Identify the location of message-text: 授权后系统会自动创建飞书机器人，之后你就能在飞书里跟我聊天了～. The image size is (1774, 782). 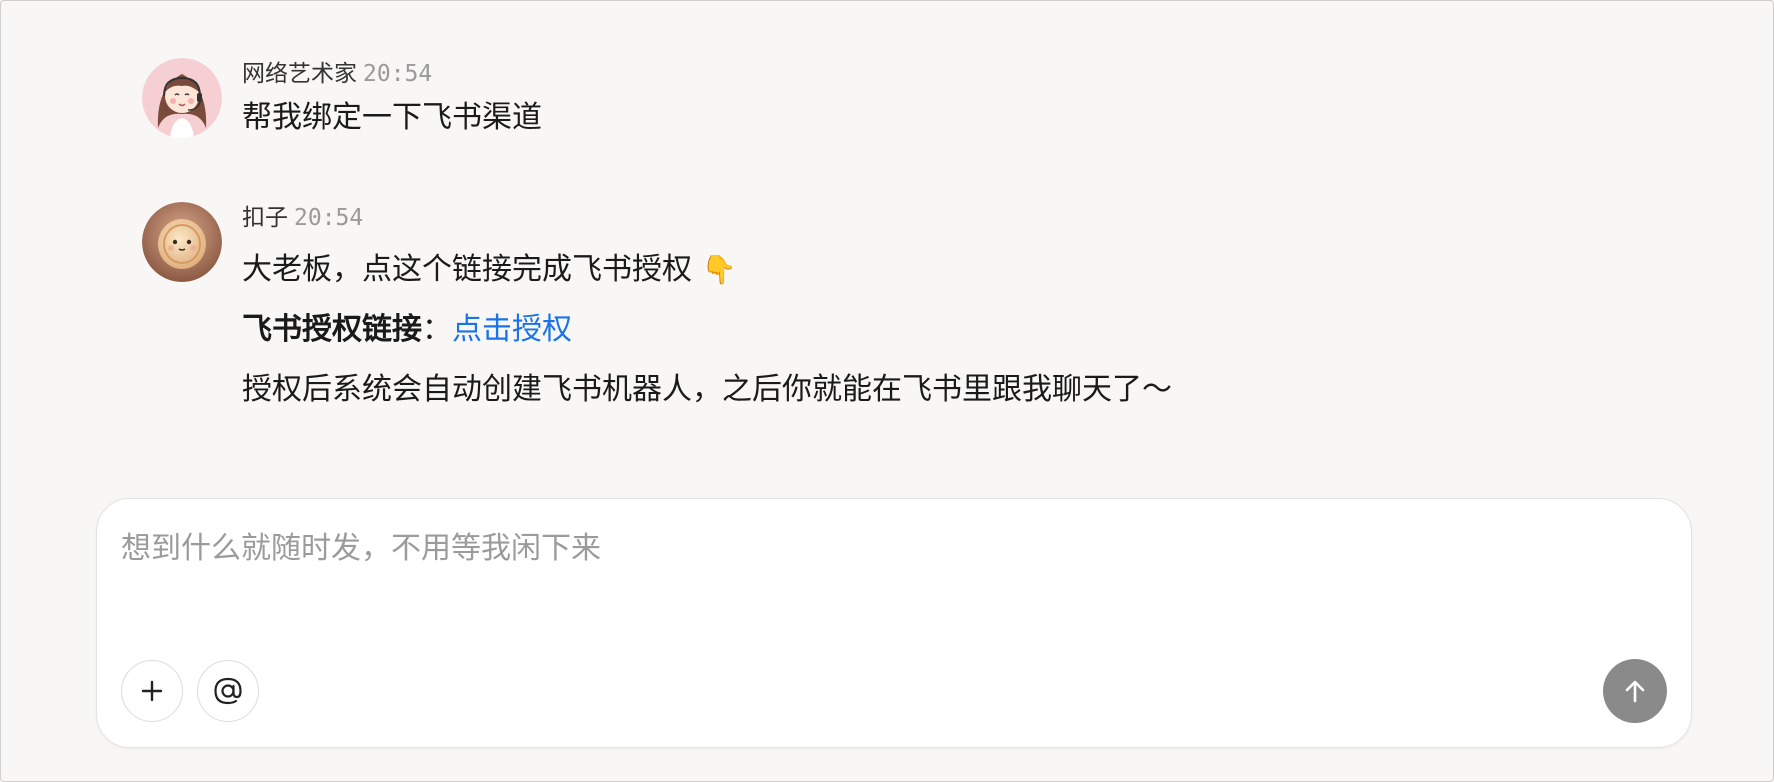
(707, 389).